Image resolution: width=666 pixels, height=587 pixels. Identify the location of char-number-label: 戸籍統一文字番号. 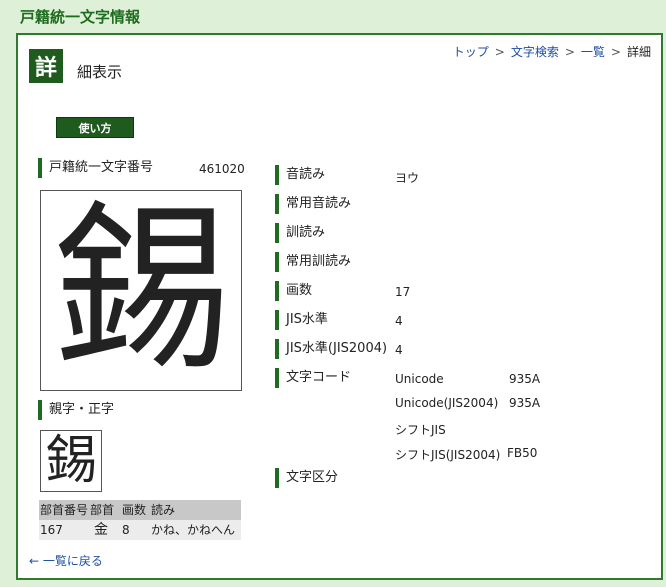
(95, 168).